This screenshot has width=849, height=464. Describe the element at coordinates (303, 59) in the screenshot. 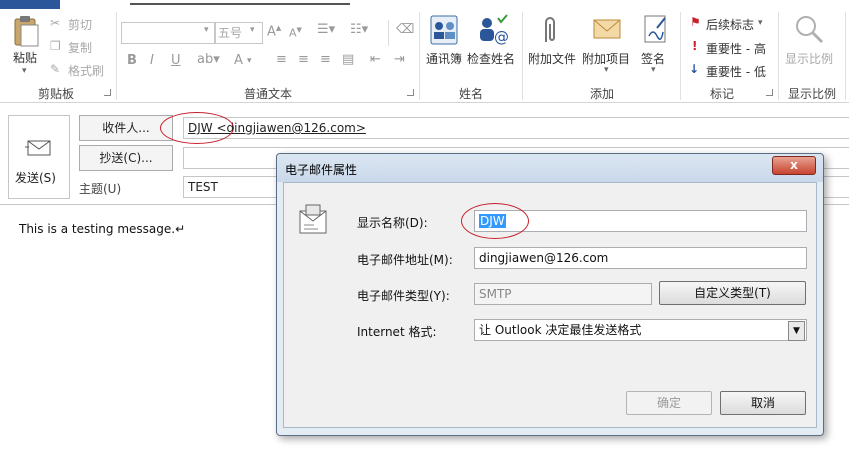

I see `align-center-icon: ≡` at that location.